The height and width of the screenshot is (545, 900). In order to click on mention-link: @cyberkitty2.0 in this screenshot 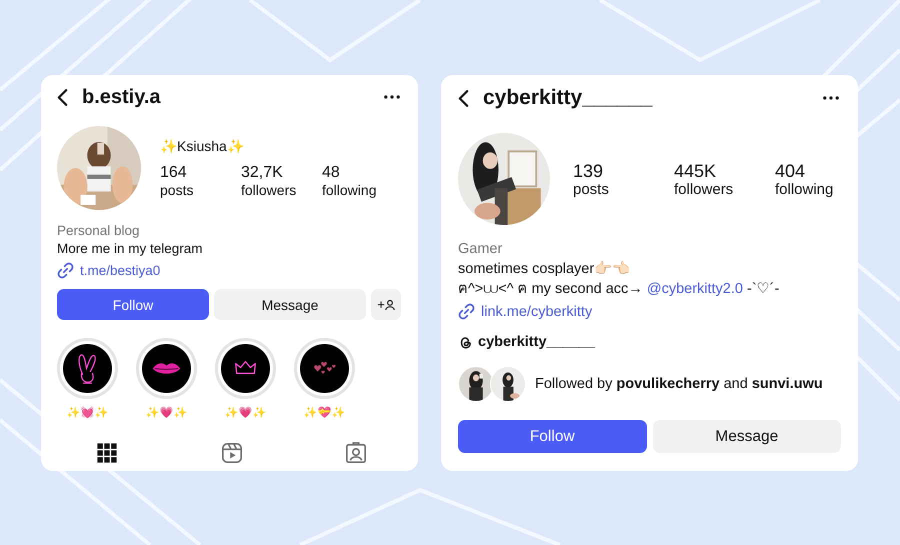, I will do `click(694, 289)`.